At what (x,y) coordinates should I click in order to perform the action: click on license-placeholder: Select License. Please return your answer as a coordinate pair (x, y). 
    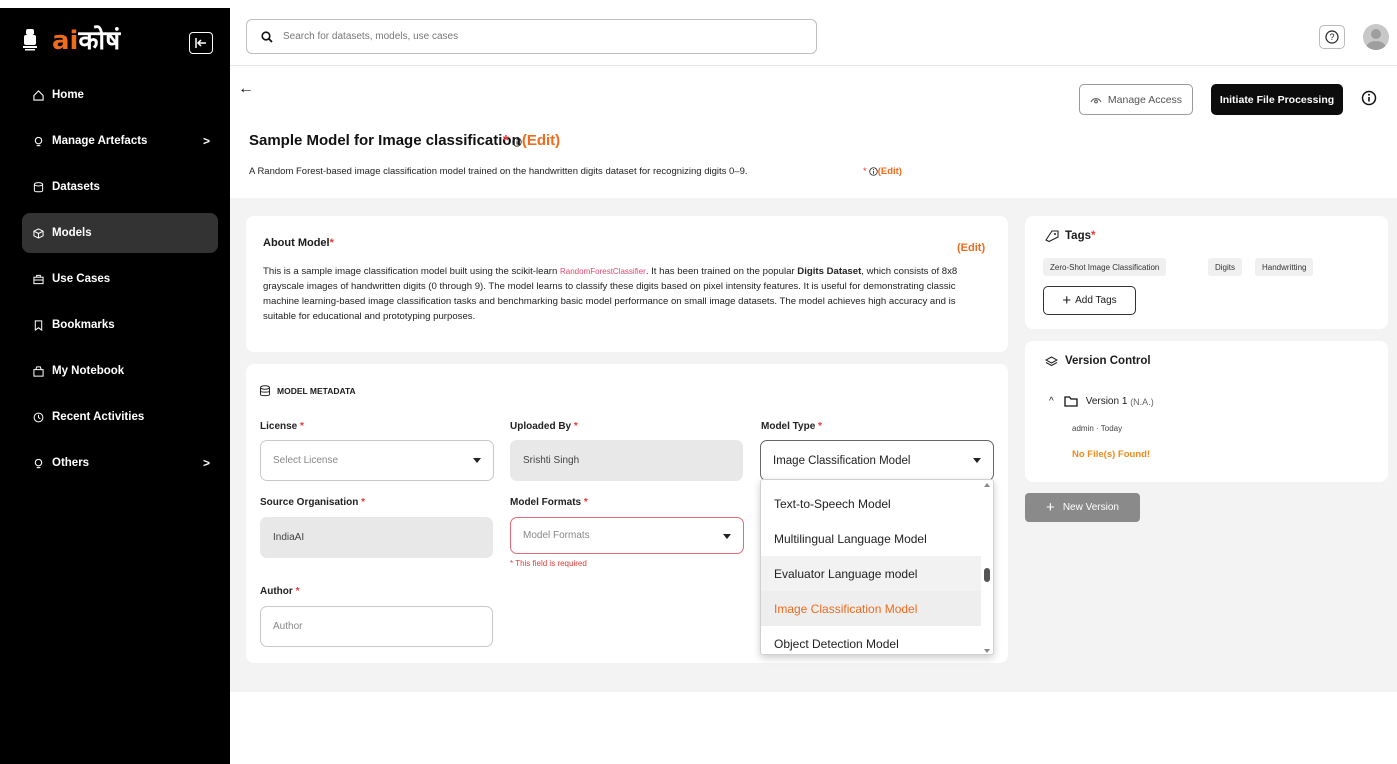
    Looking at the image, I should click on (306, 460).